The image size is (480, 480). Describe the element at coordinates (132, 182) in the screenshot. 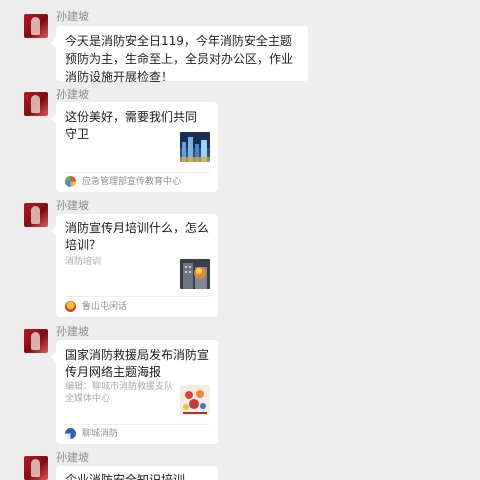

I see `source-name: 应急管理部宣传教育中心` at that location.